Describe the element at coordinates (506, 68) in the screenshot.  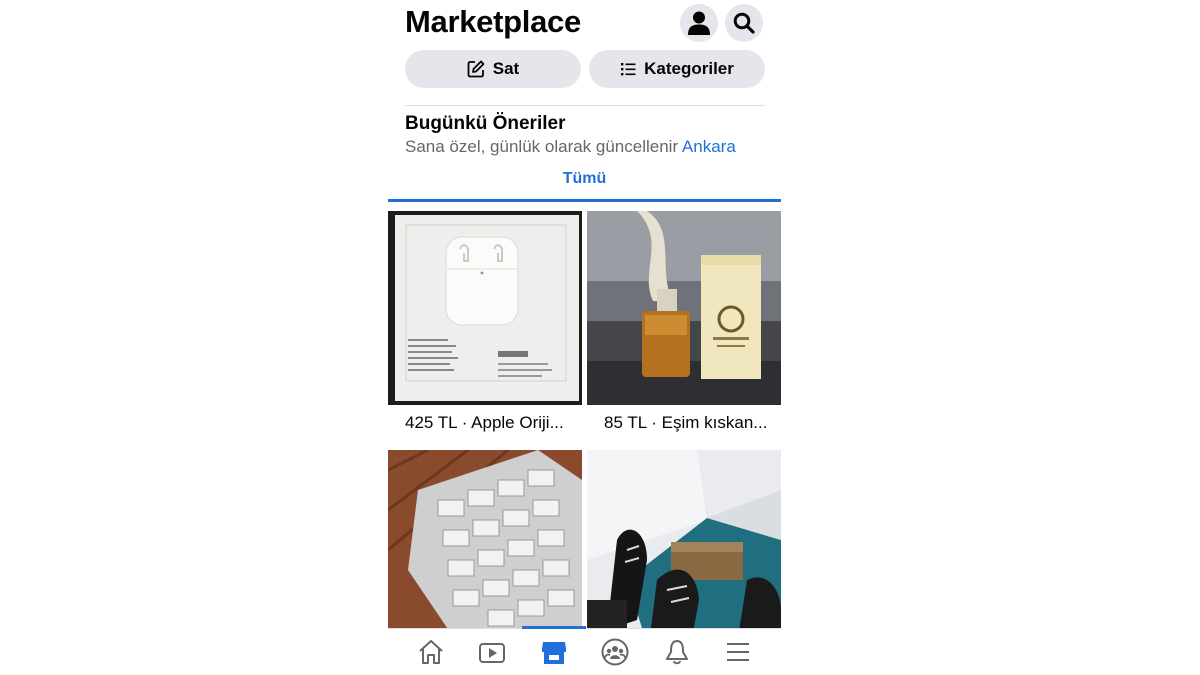
I see `sell-label: Sat` at that location.